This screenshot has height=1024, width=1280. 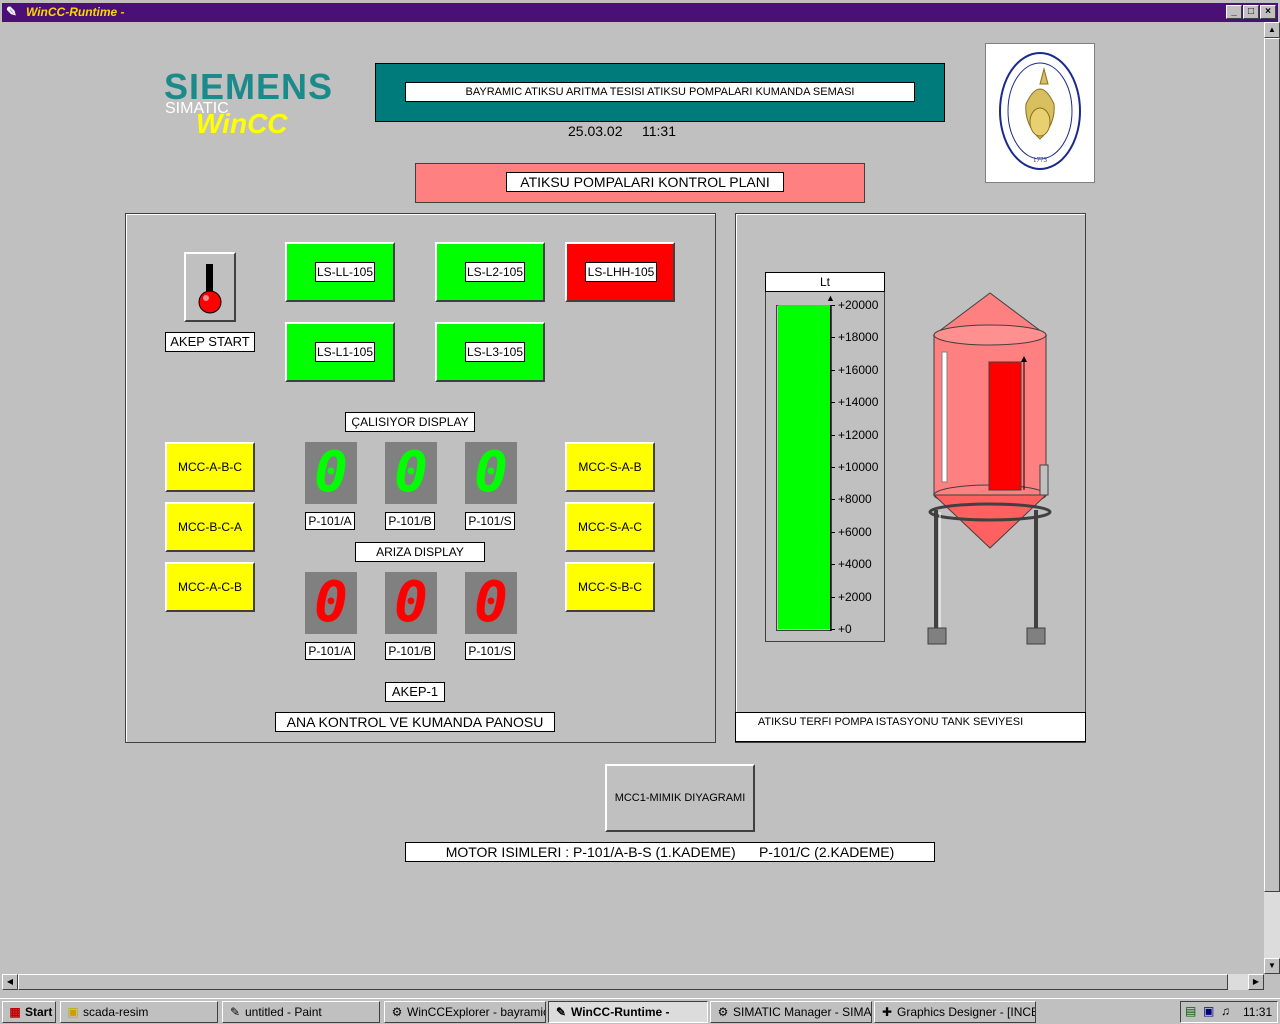 I want to click on akep-start-label: AKEP START, so click(x=210, y=342).